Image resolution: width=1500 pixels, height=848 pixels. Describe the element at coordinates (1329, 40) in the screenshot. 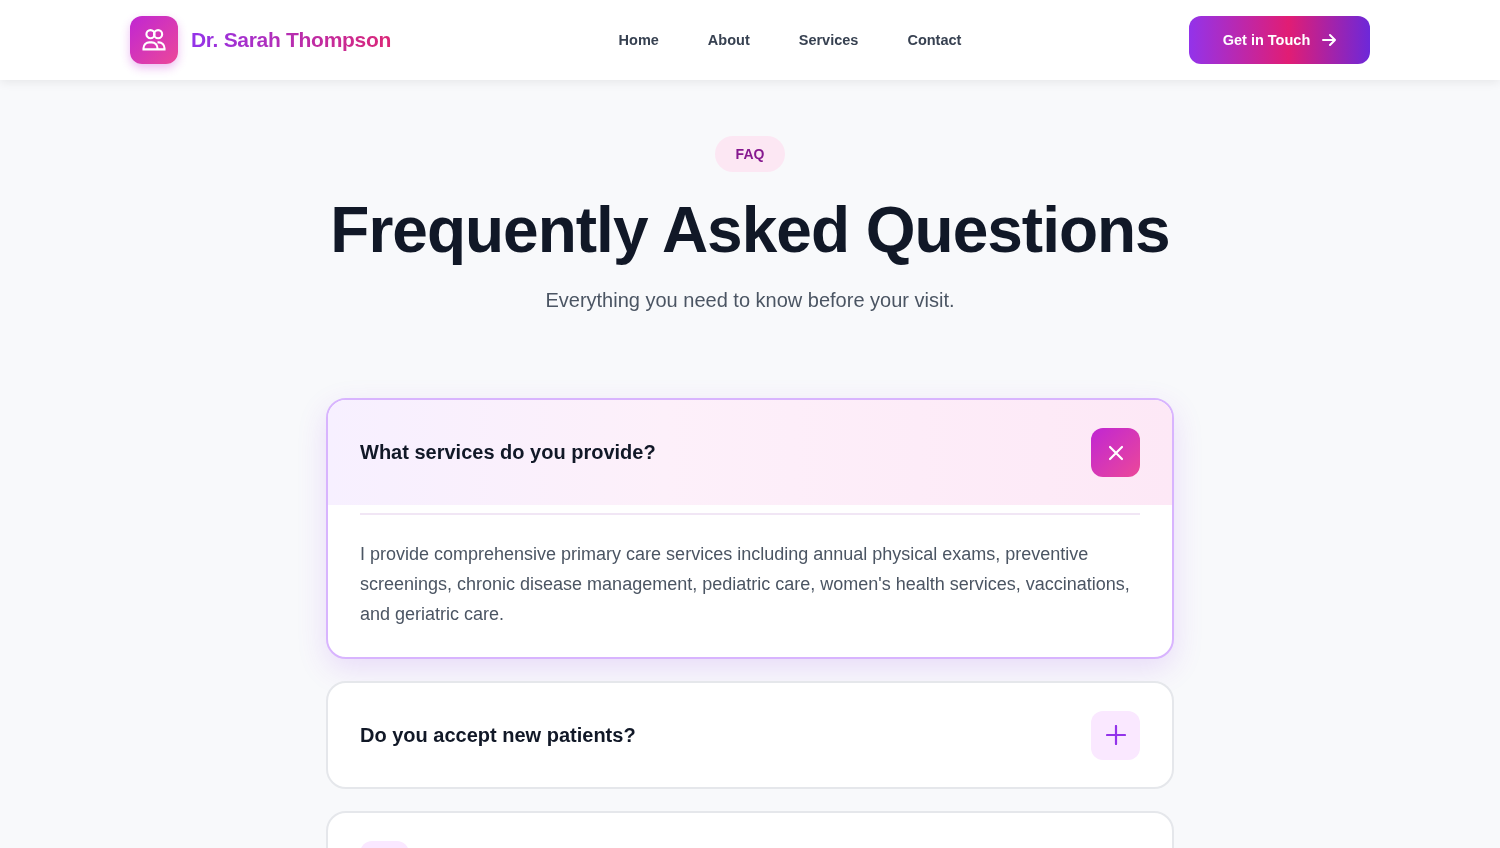

I see `arrow-right-icon` at that location.